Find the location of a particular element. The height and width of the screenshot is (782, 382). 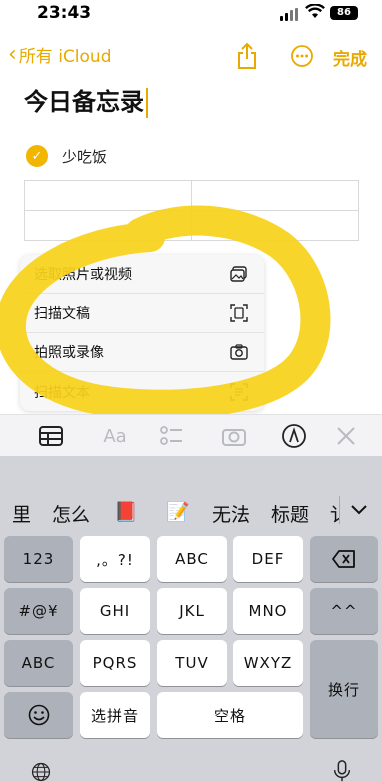

note-table is located at coordinates (191, 210).